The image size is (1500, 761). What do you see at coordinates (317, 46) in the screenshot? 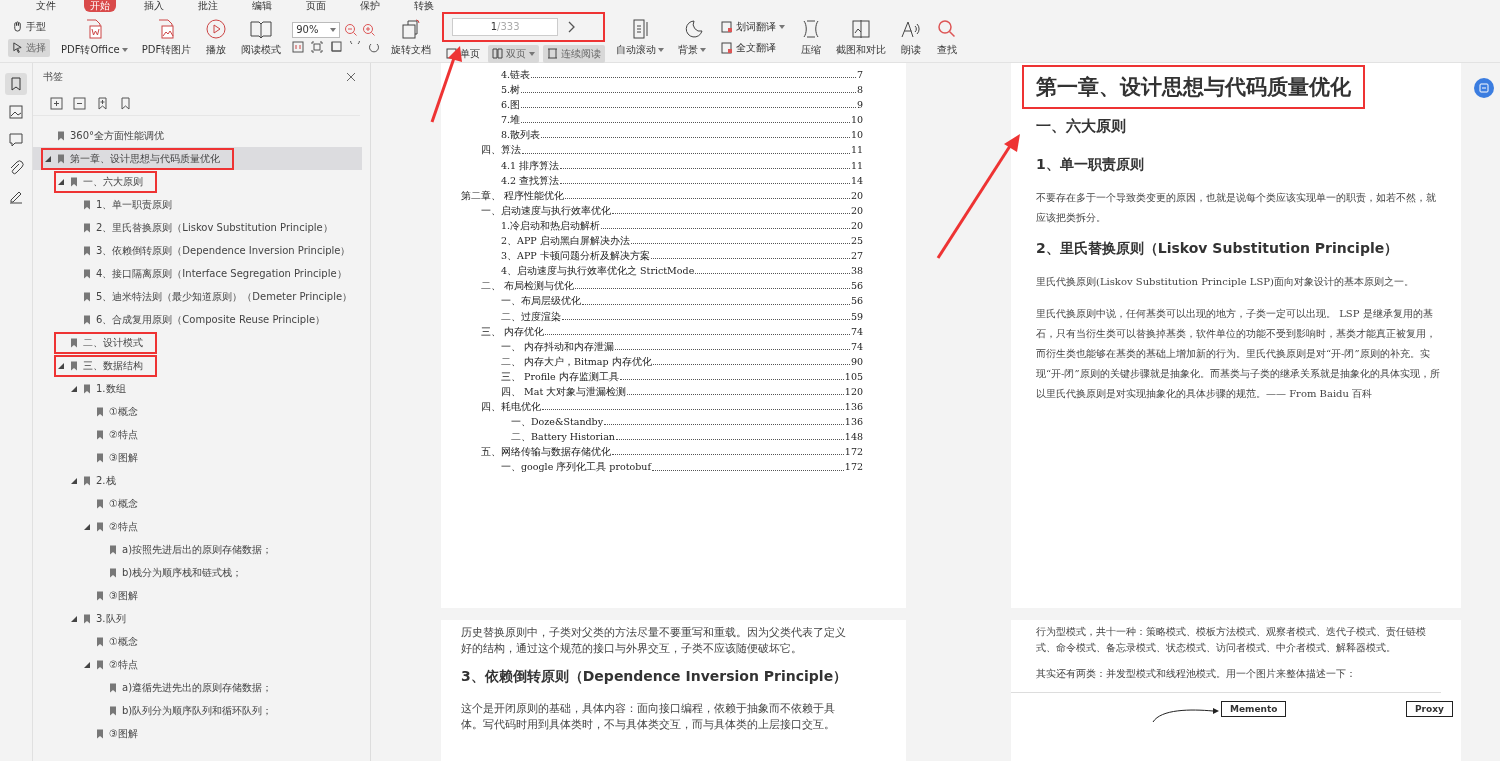
I see `fit-page-icon` at bounding box center [317, 46].